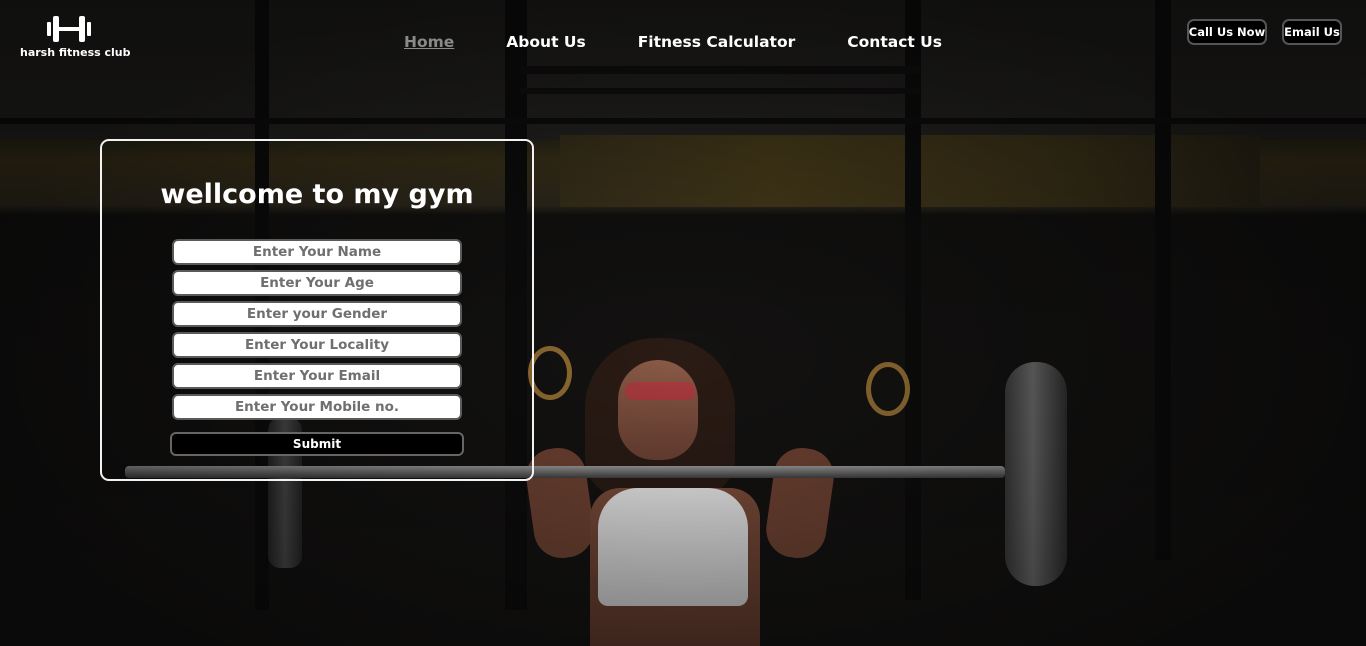  Describe the element at coordinates (317, 252) in the screenshot. I see `name-input` at that location.